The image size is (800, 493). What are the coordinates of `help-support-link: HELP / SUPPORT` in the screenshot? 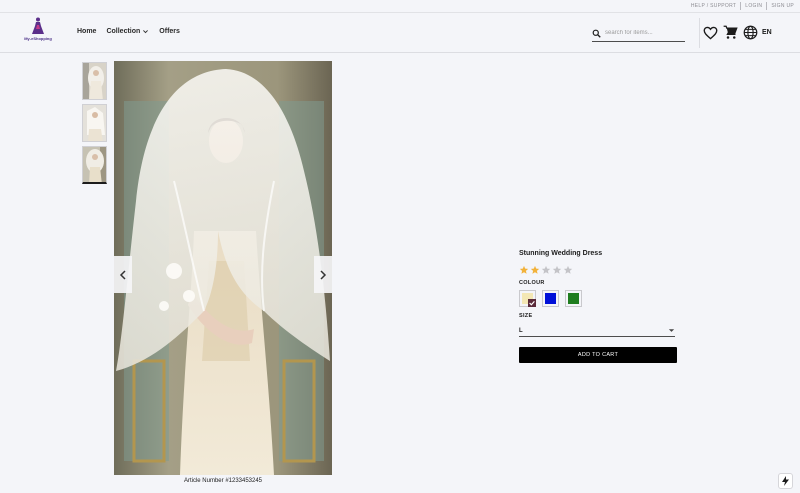 It's located at (713, 6).